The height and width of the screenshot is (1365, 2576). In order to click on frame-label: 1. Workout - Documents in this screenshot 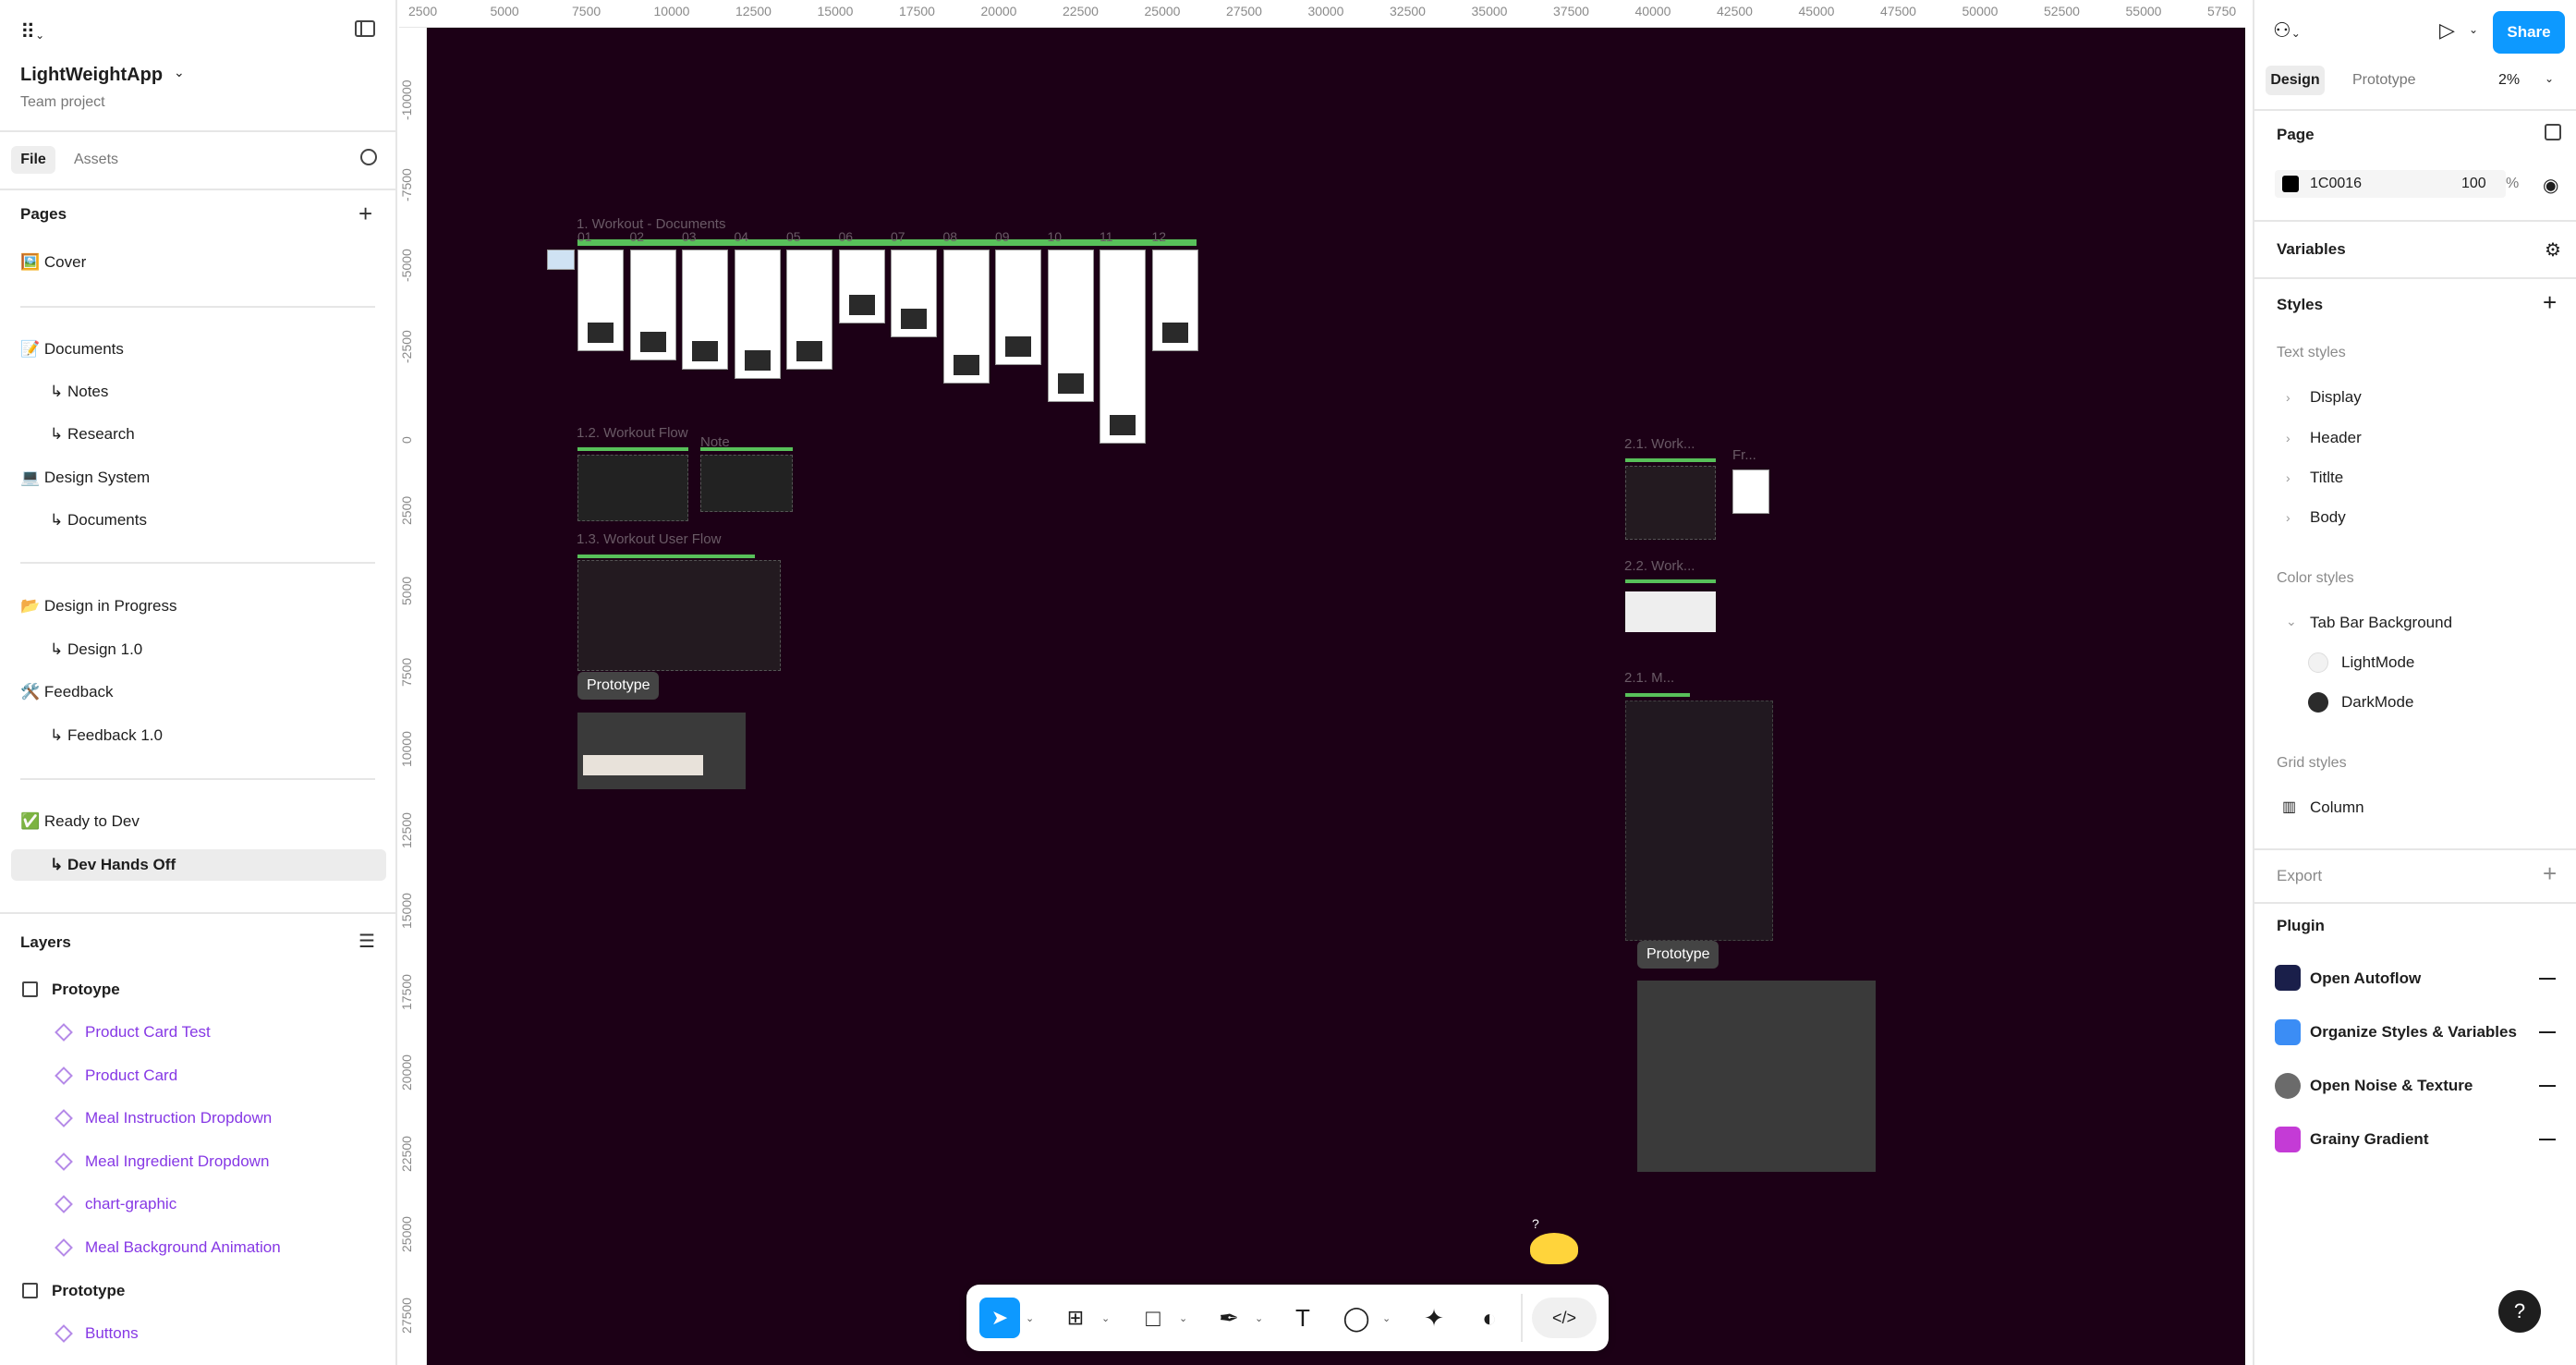, I will do `click(651, 224)`.